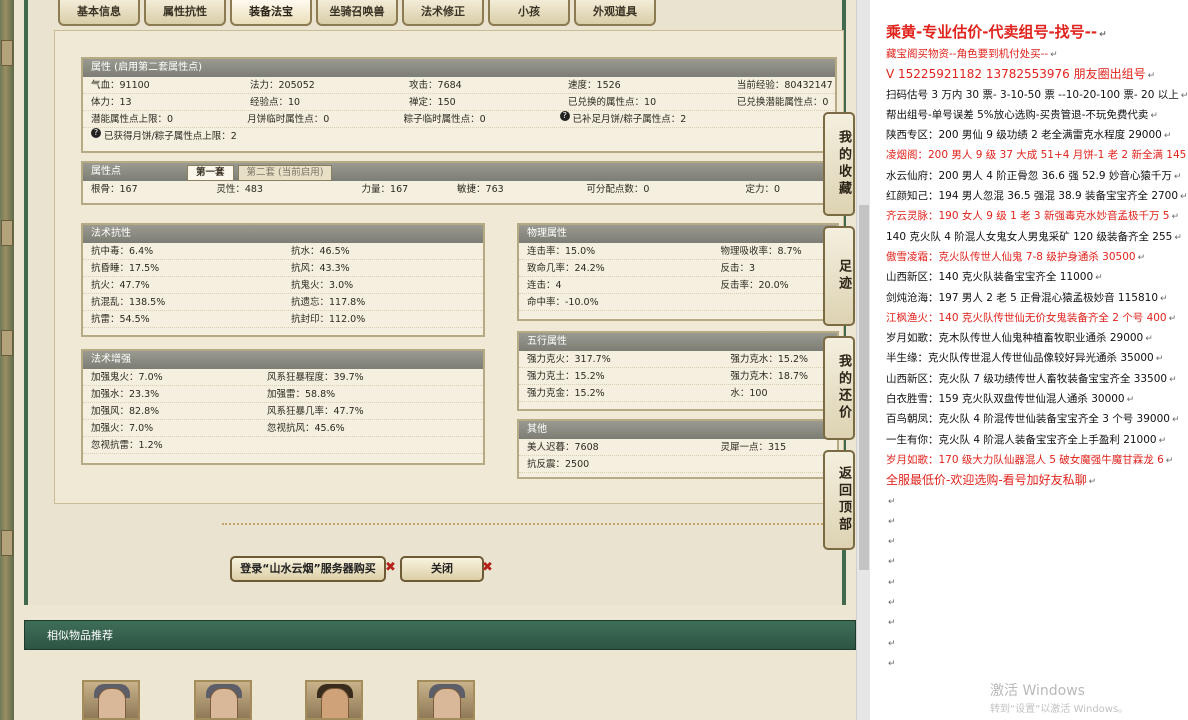 The height and width of the screenshot is (720, 1188). Describe the element at coordinates (125, 411) in the screenshot. I see `spell_boost-cell: 加强风：82.8%` at that location.